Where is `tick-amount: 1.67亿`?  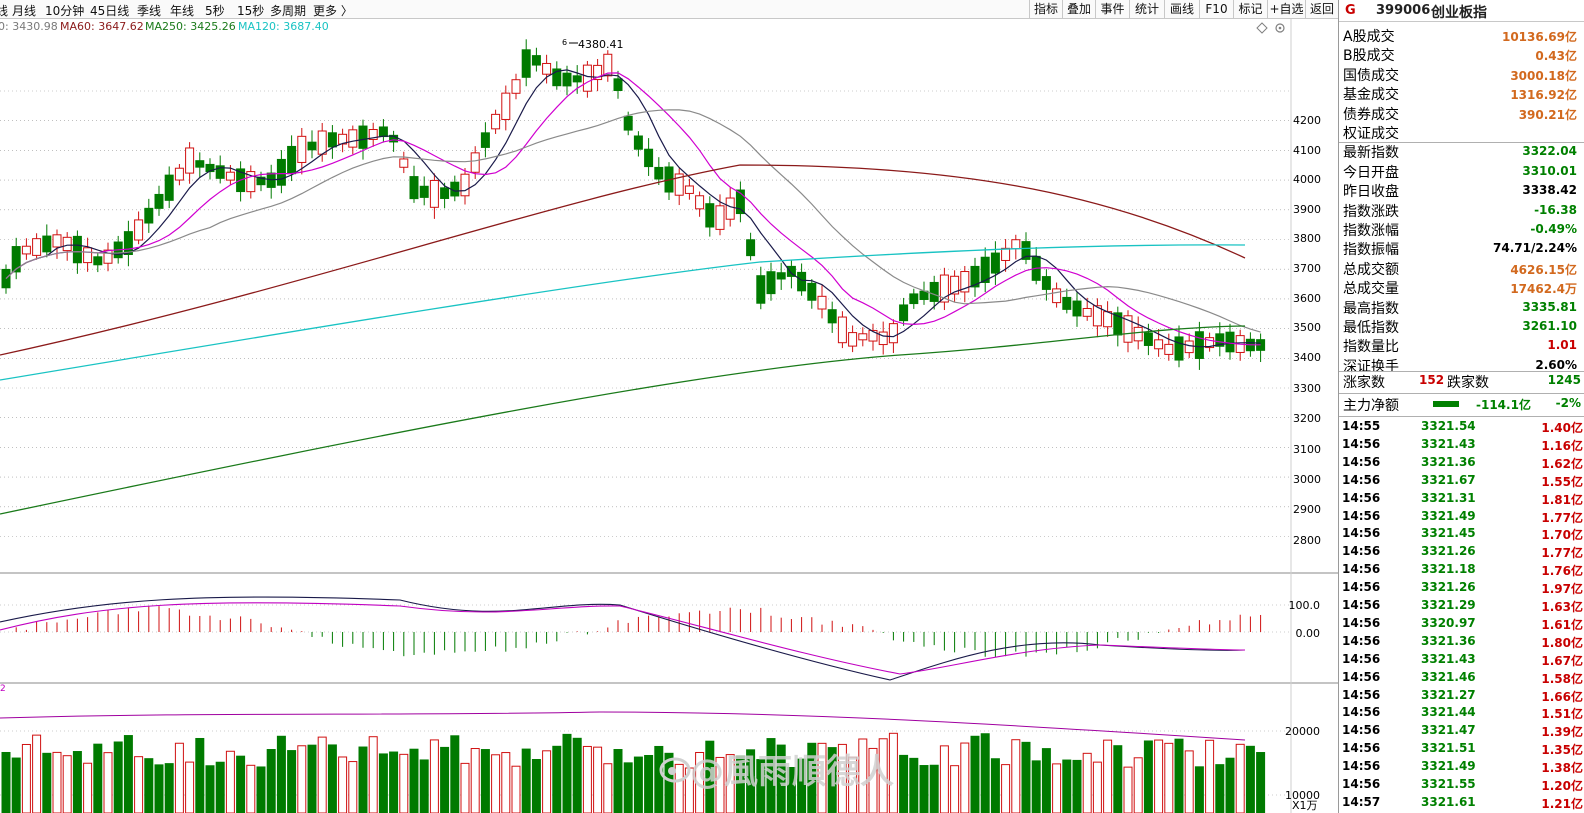
tick-amount: 1.67亿 is located at coordinates (1562, 660).